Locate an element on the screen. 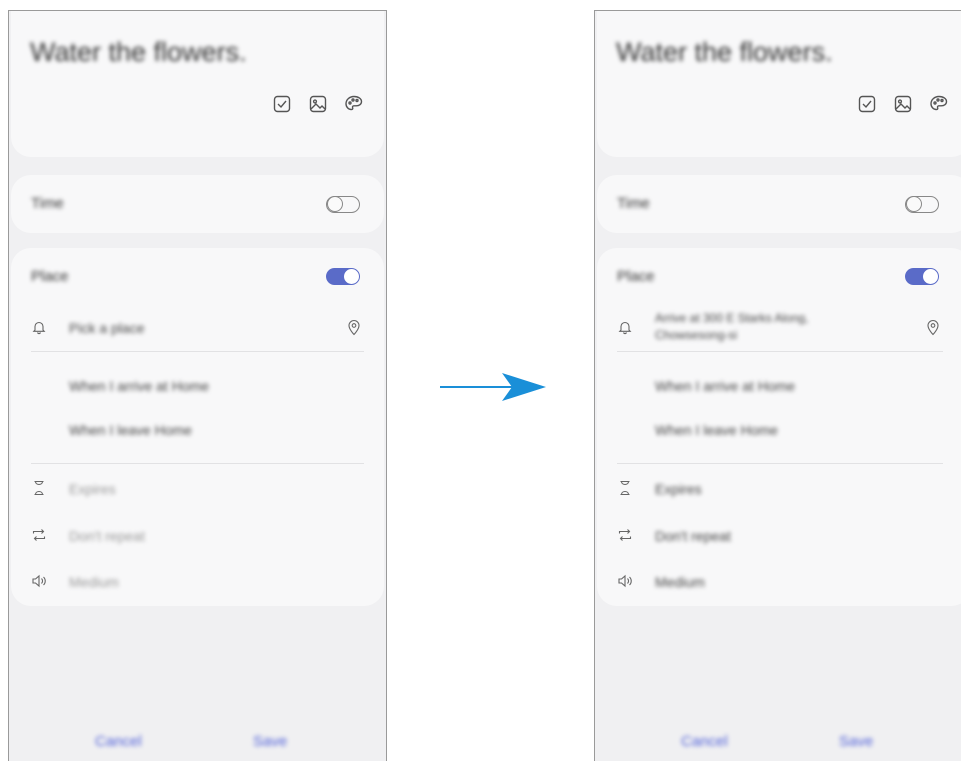 Image resolution: width=961 pixels, height=761 pixels. location-line-1: Arrive at 300 E Starks Along, is located at coordinates (731, 318).